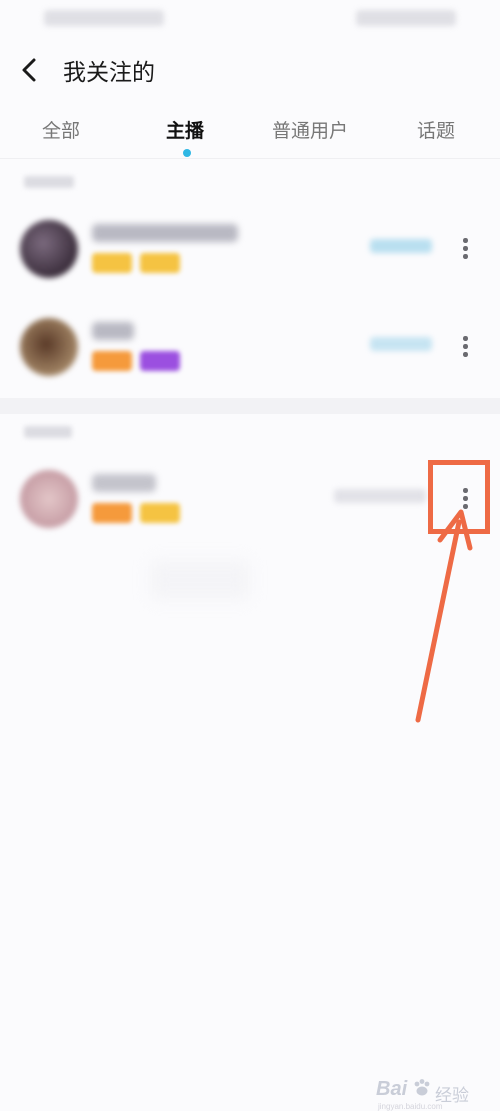 This screenshot has height=1111, width=500. I want to click on tab-regular-users: 普通用户, so click(310, 129).